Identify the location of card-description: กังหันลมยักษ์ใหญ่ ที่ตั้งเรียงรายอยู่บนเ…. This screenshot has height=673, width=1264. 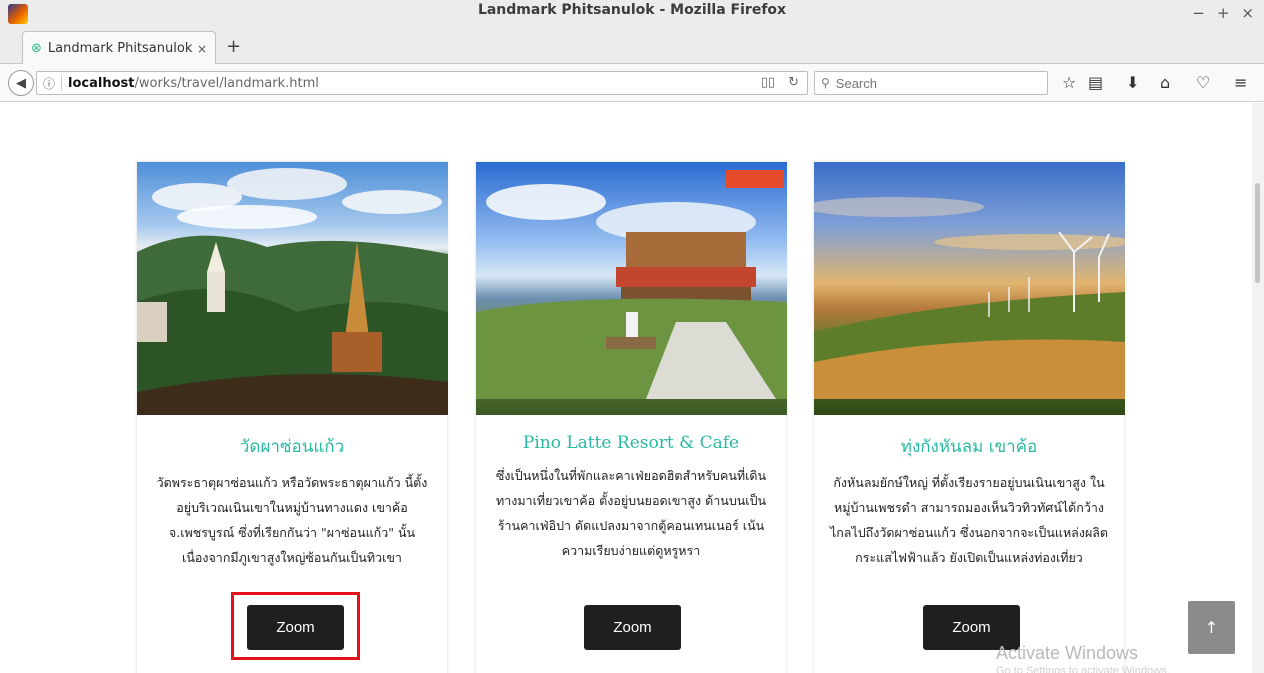
(969, 520).